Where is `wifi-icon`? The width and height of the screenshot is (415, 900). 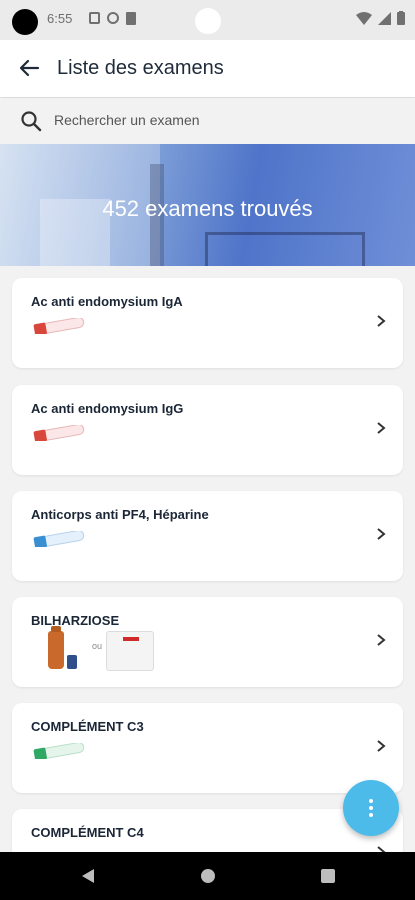 wifi-icon is located at coordinates (364, 18).